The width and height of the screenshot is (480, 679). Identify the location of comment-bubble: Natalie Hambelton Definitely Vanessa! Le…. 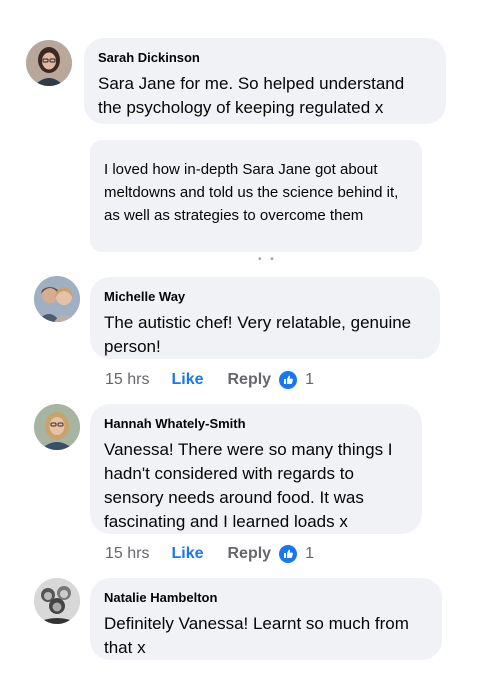
(266, 619).